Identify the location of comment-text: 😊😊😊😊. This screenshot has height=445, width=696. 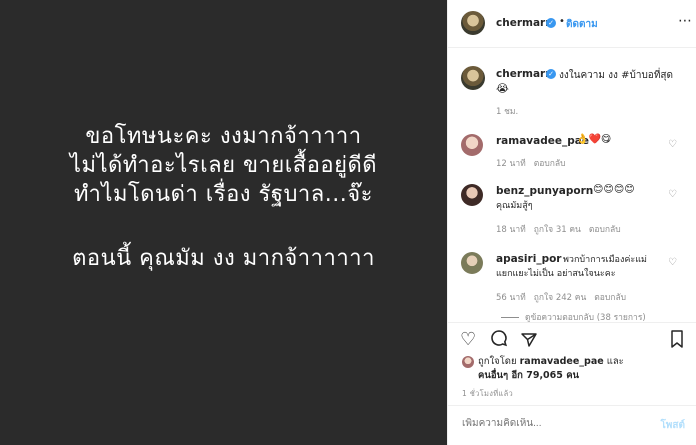
(614, 189).